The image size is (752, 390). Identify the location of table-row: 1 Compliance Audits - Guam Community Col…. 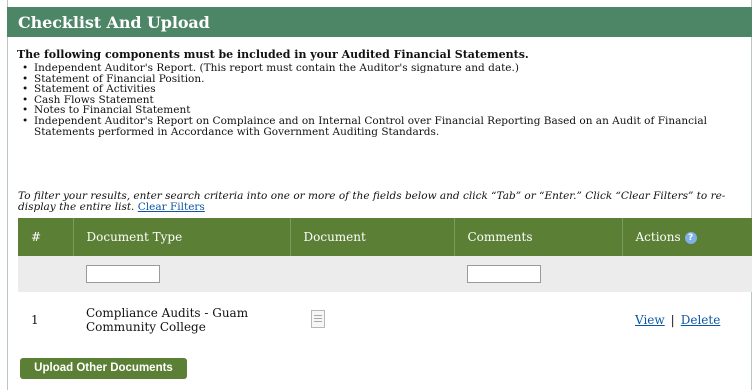
(385, 320).